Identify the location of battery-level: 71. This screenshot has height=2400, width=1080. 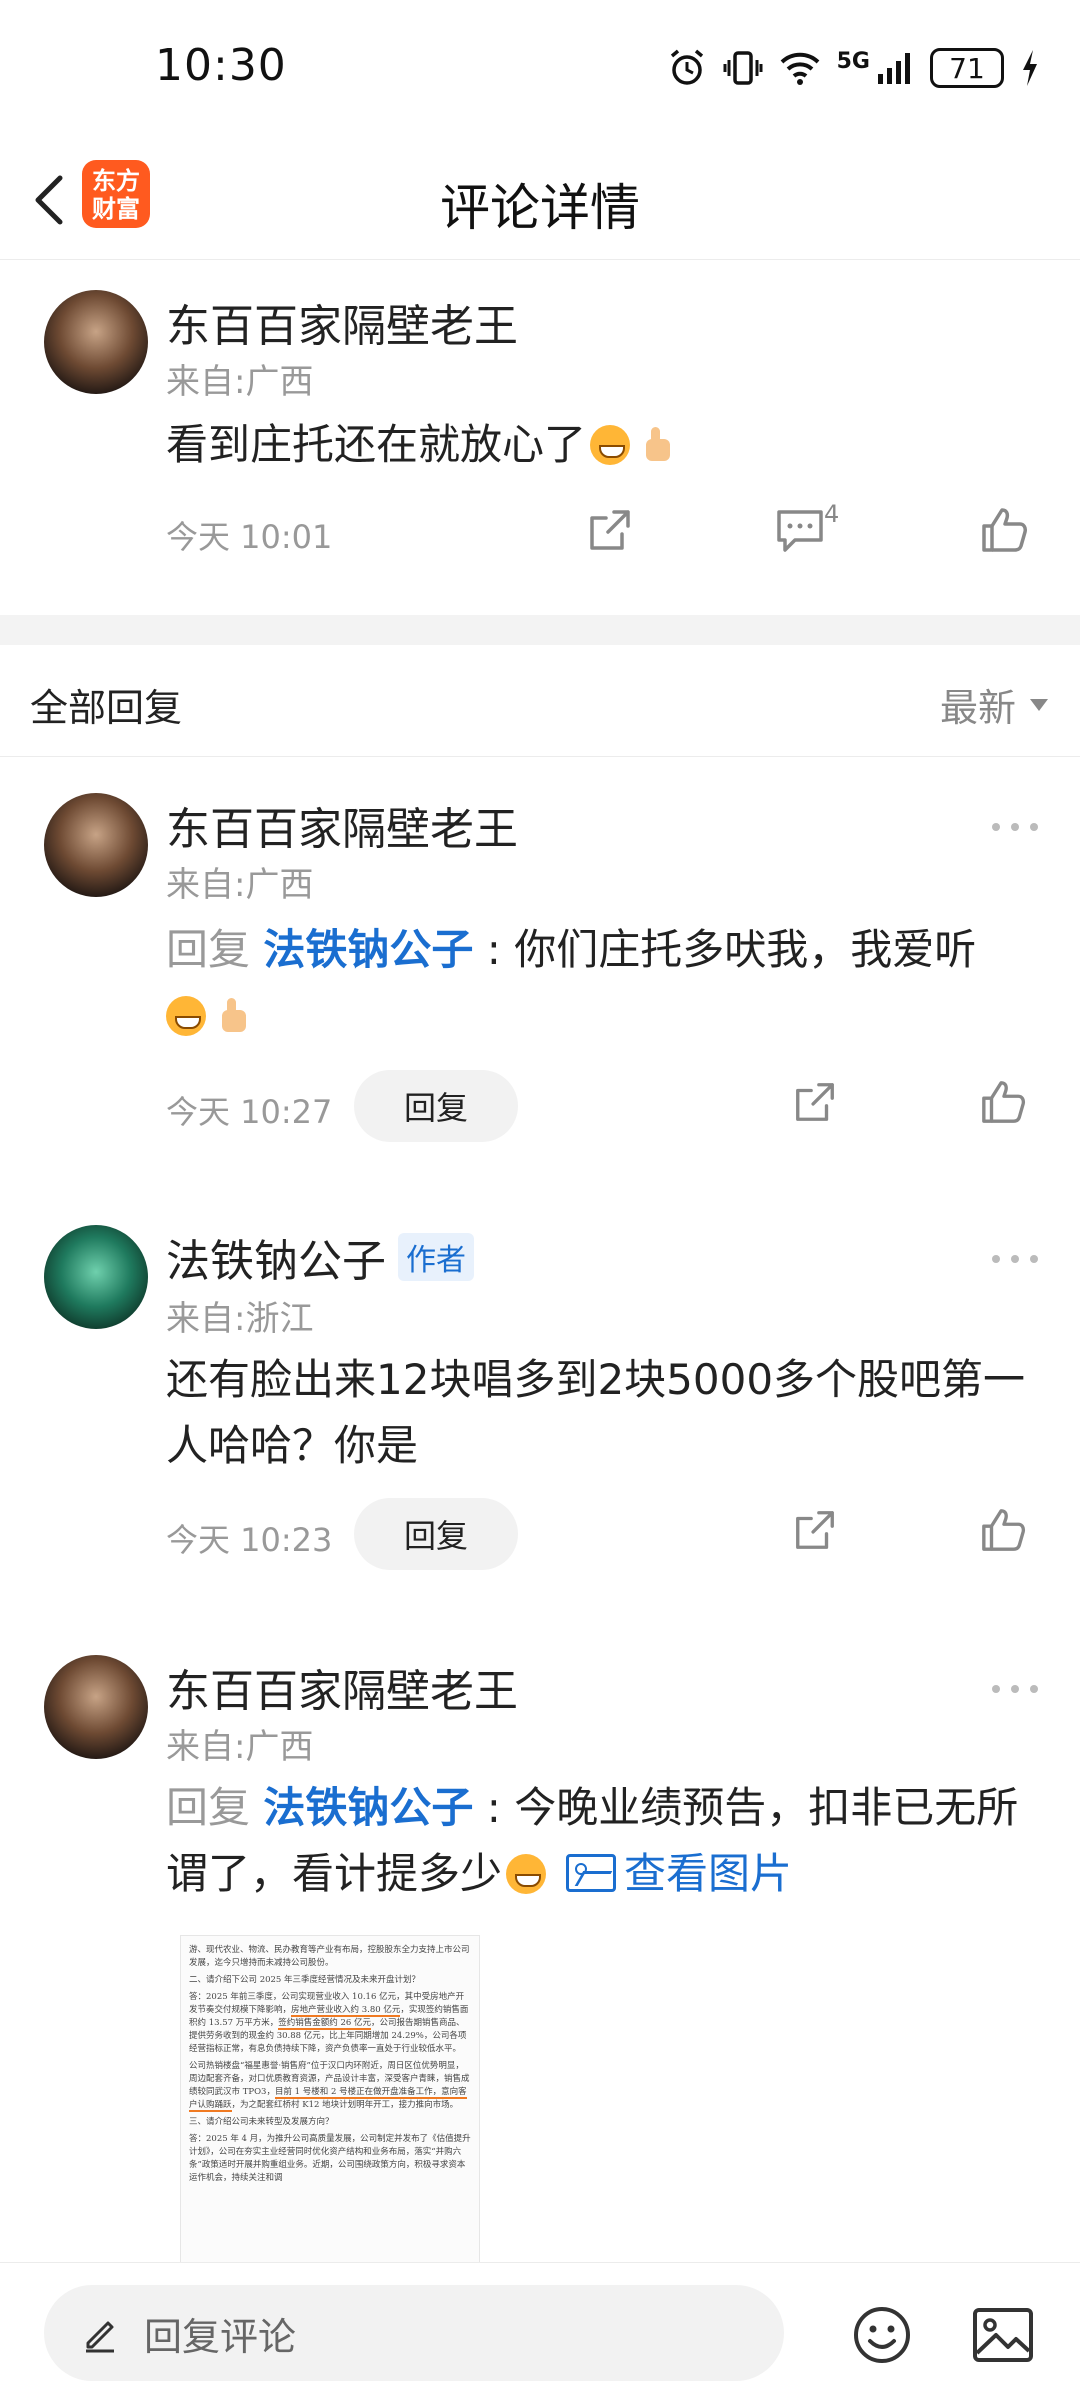
(967, 68).